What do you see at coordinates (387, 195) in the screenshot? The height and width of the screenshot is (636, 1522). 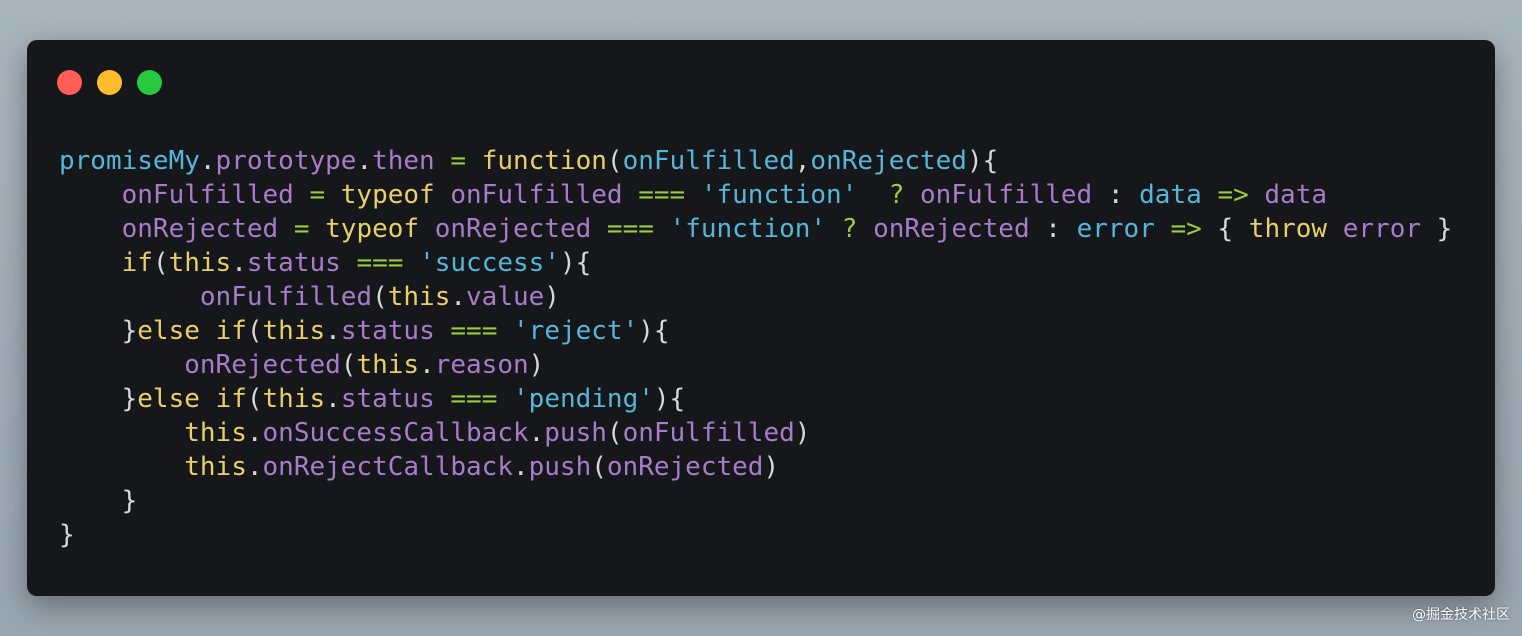 I see `code-token: typeof` at bounding box center [387, 195].